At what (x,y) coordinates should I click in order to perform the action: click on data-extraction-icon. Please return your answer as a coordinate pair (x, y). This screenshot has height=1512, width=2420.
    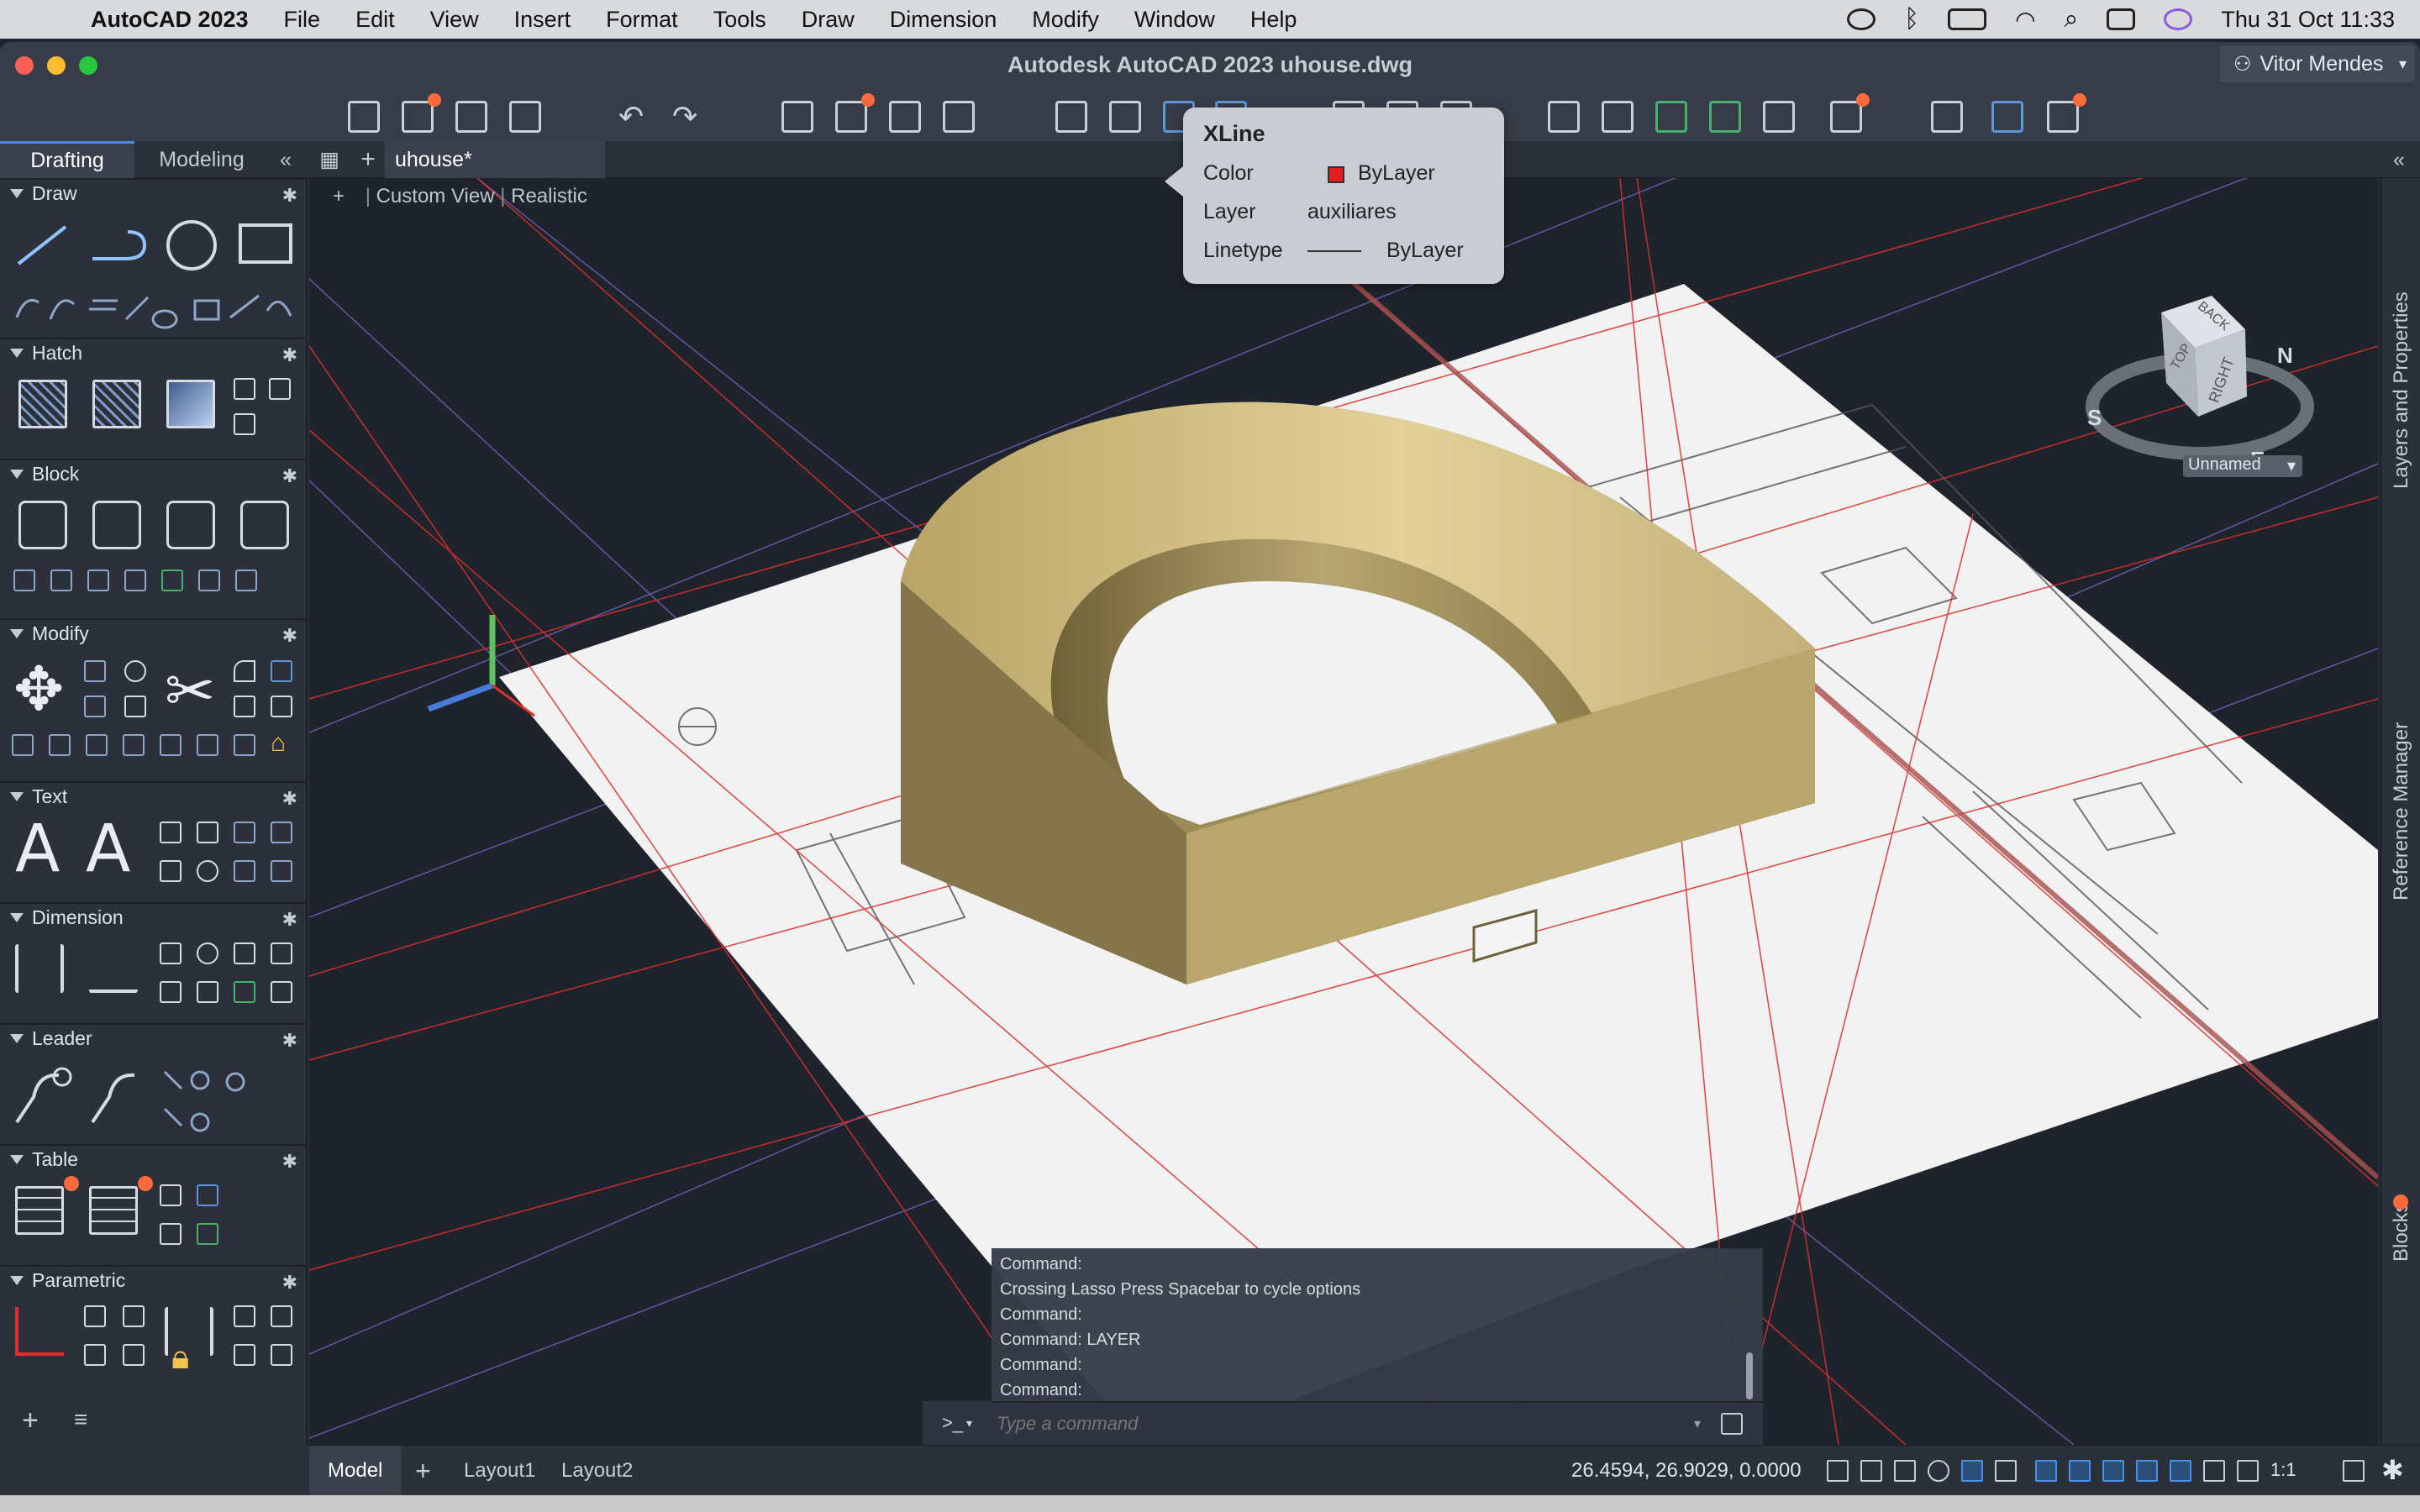
    Looking at the image, I should click on (171, 1195).